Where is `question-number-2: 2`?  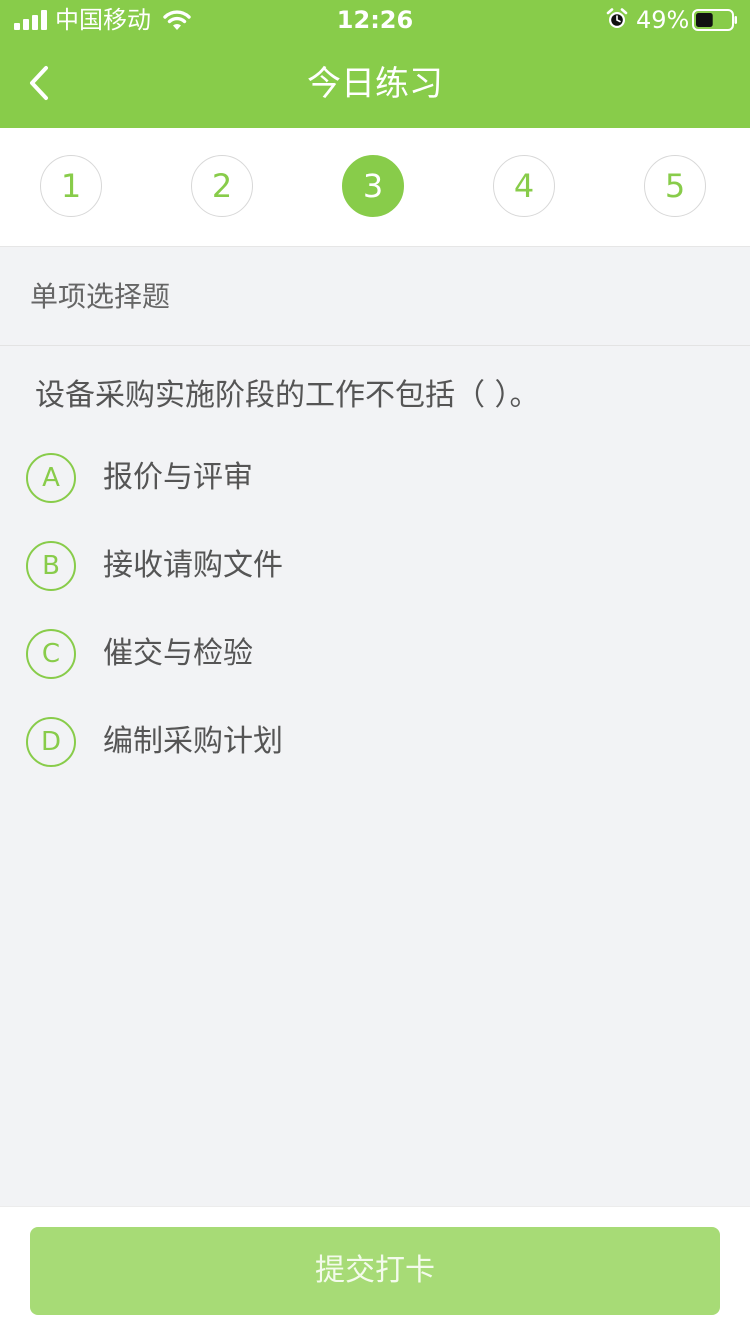 question-number-2: 2 is located at coordinates (222, 186).